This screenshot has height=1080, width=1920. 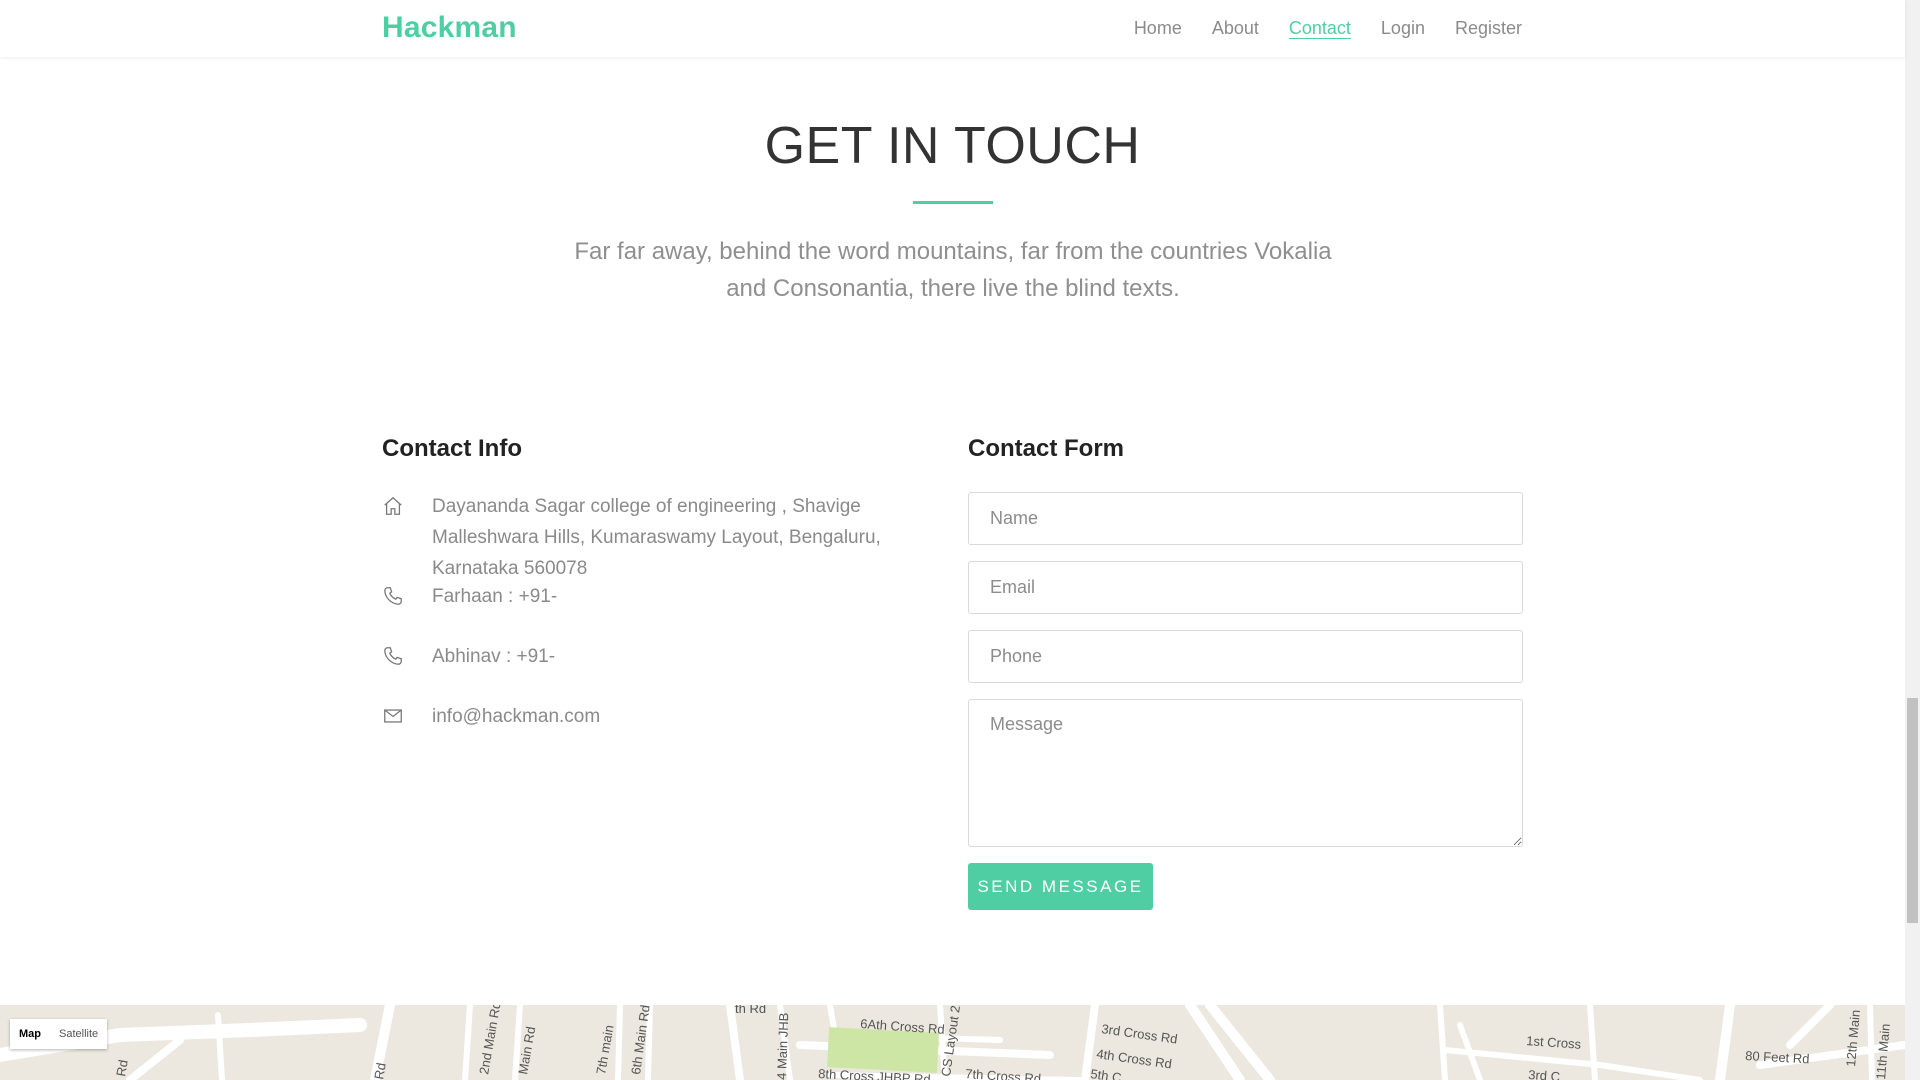 What do you see at coordinates (494, 596) in the screenshot?
I see `phone-text-farhaan: Farhaan : +91-` at bounding box center [494, 596].